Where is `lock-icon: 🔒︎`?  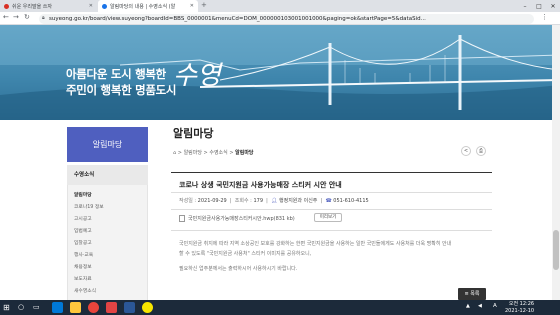
lock-icon: 🔒︎ is located at coordinates (43, 18).